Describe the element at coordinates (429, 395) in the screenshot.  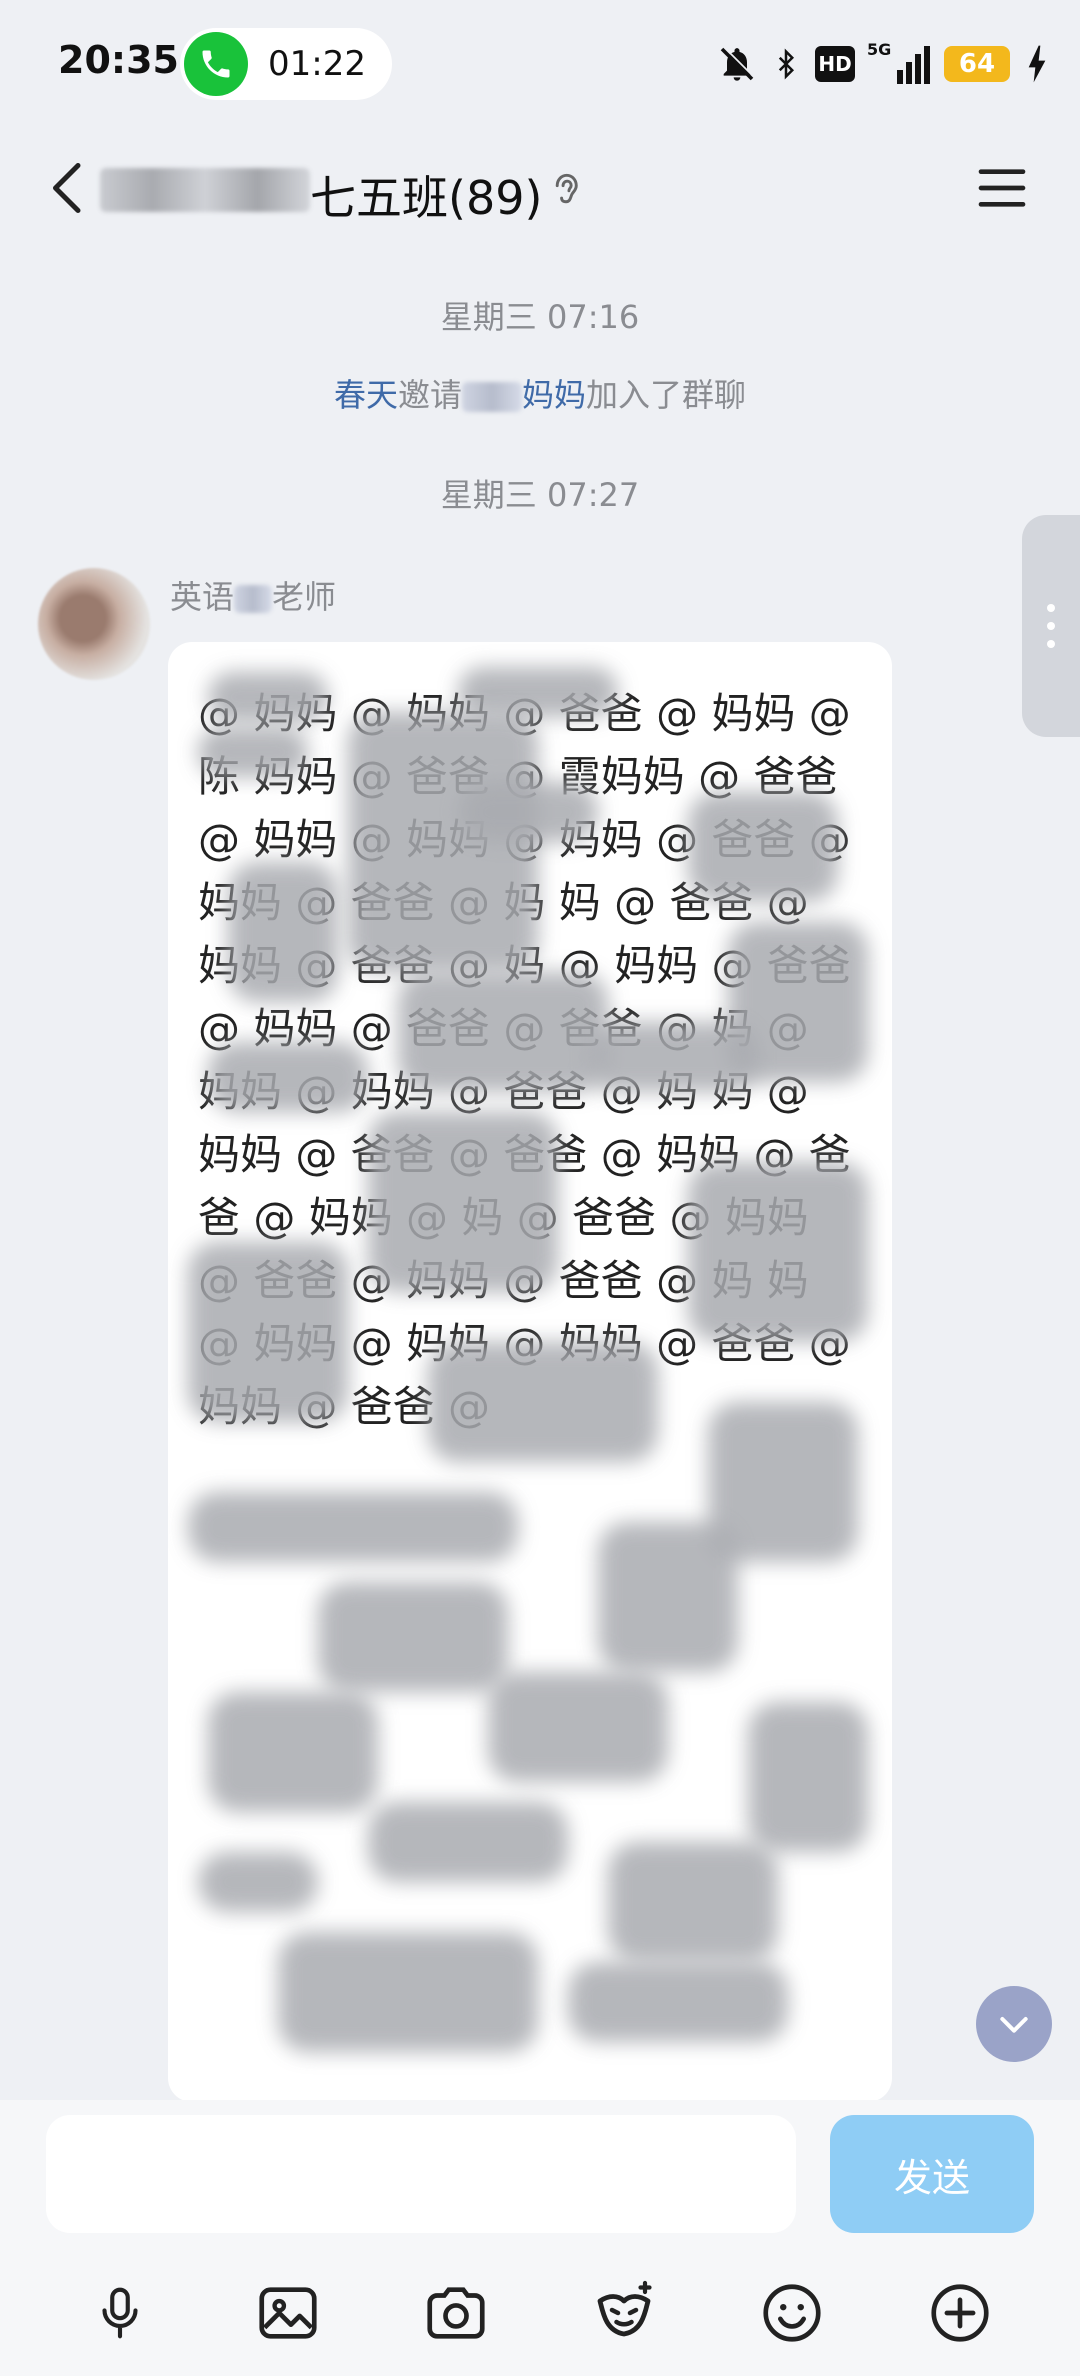
I see `invite-verb: 邀请` at that location.